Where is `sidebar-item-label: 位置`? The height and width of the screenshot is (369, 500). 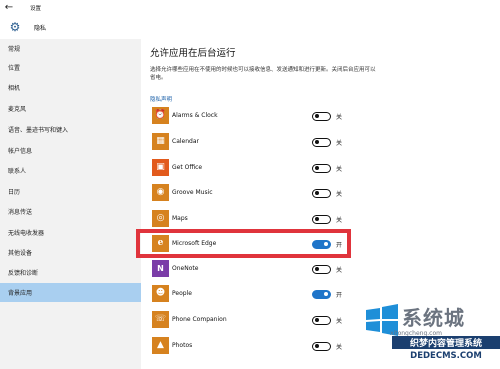
sidebar-item-label: 位置 is located at coordinates (14, 68).